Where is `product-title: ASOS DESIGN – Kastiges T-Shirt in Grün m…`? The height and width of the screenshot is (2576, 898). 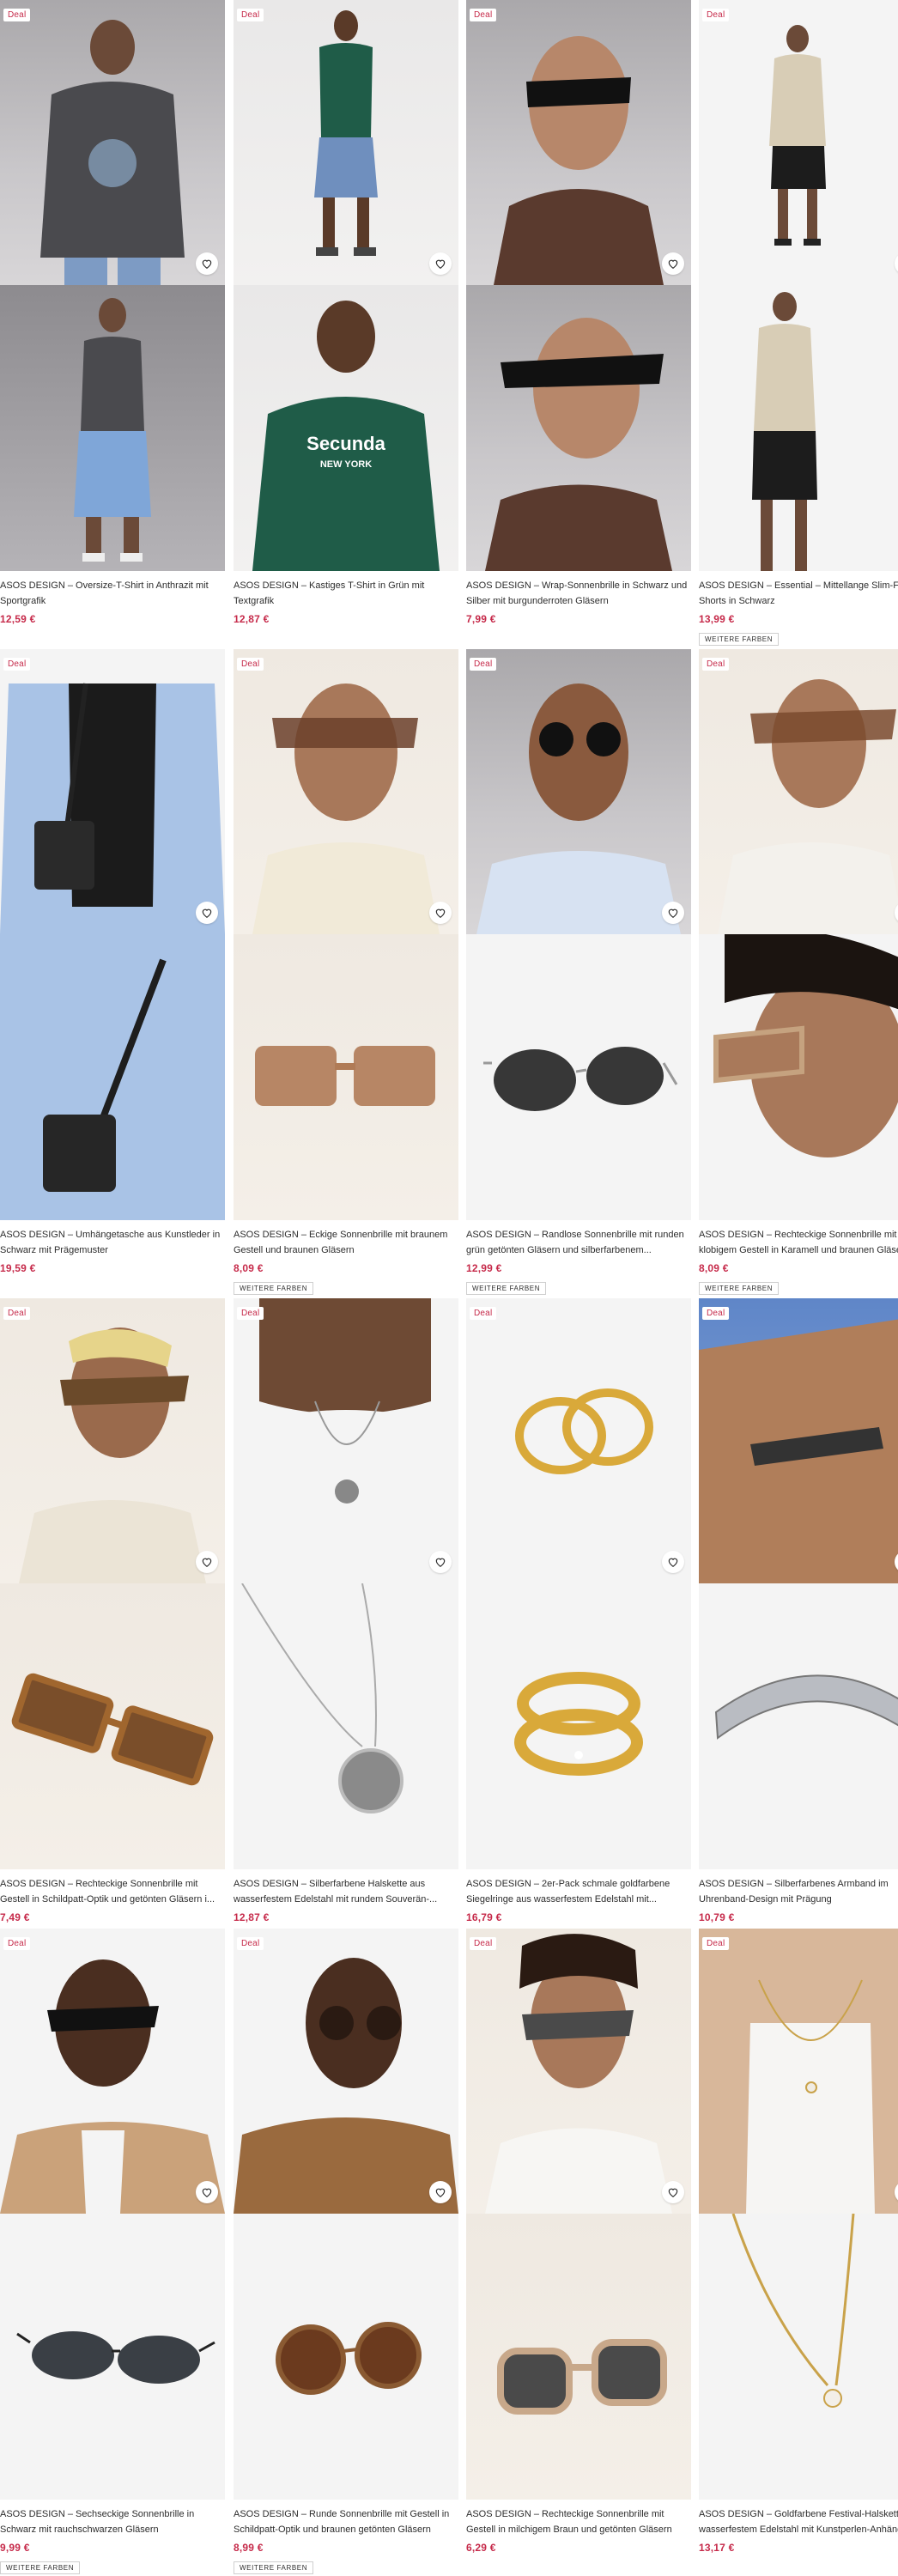
product-title: ASOS DESIGN – Kastiges T-Shirt in Grün m… is located at coordinates (346, 594).